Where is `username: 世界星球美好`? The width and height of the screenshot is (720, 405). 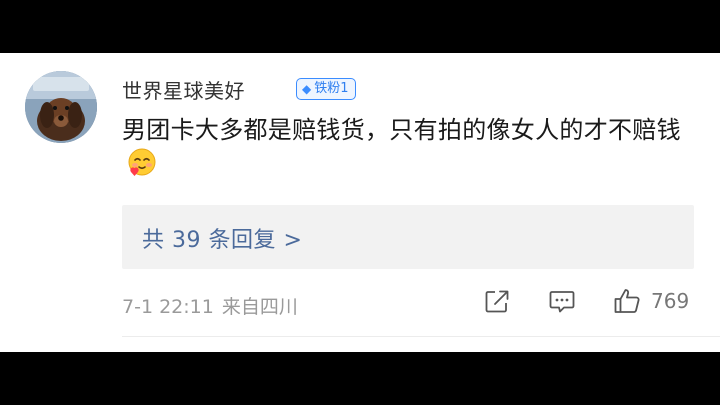 username: 世界星球美好 is located at coordinates (183, 89).